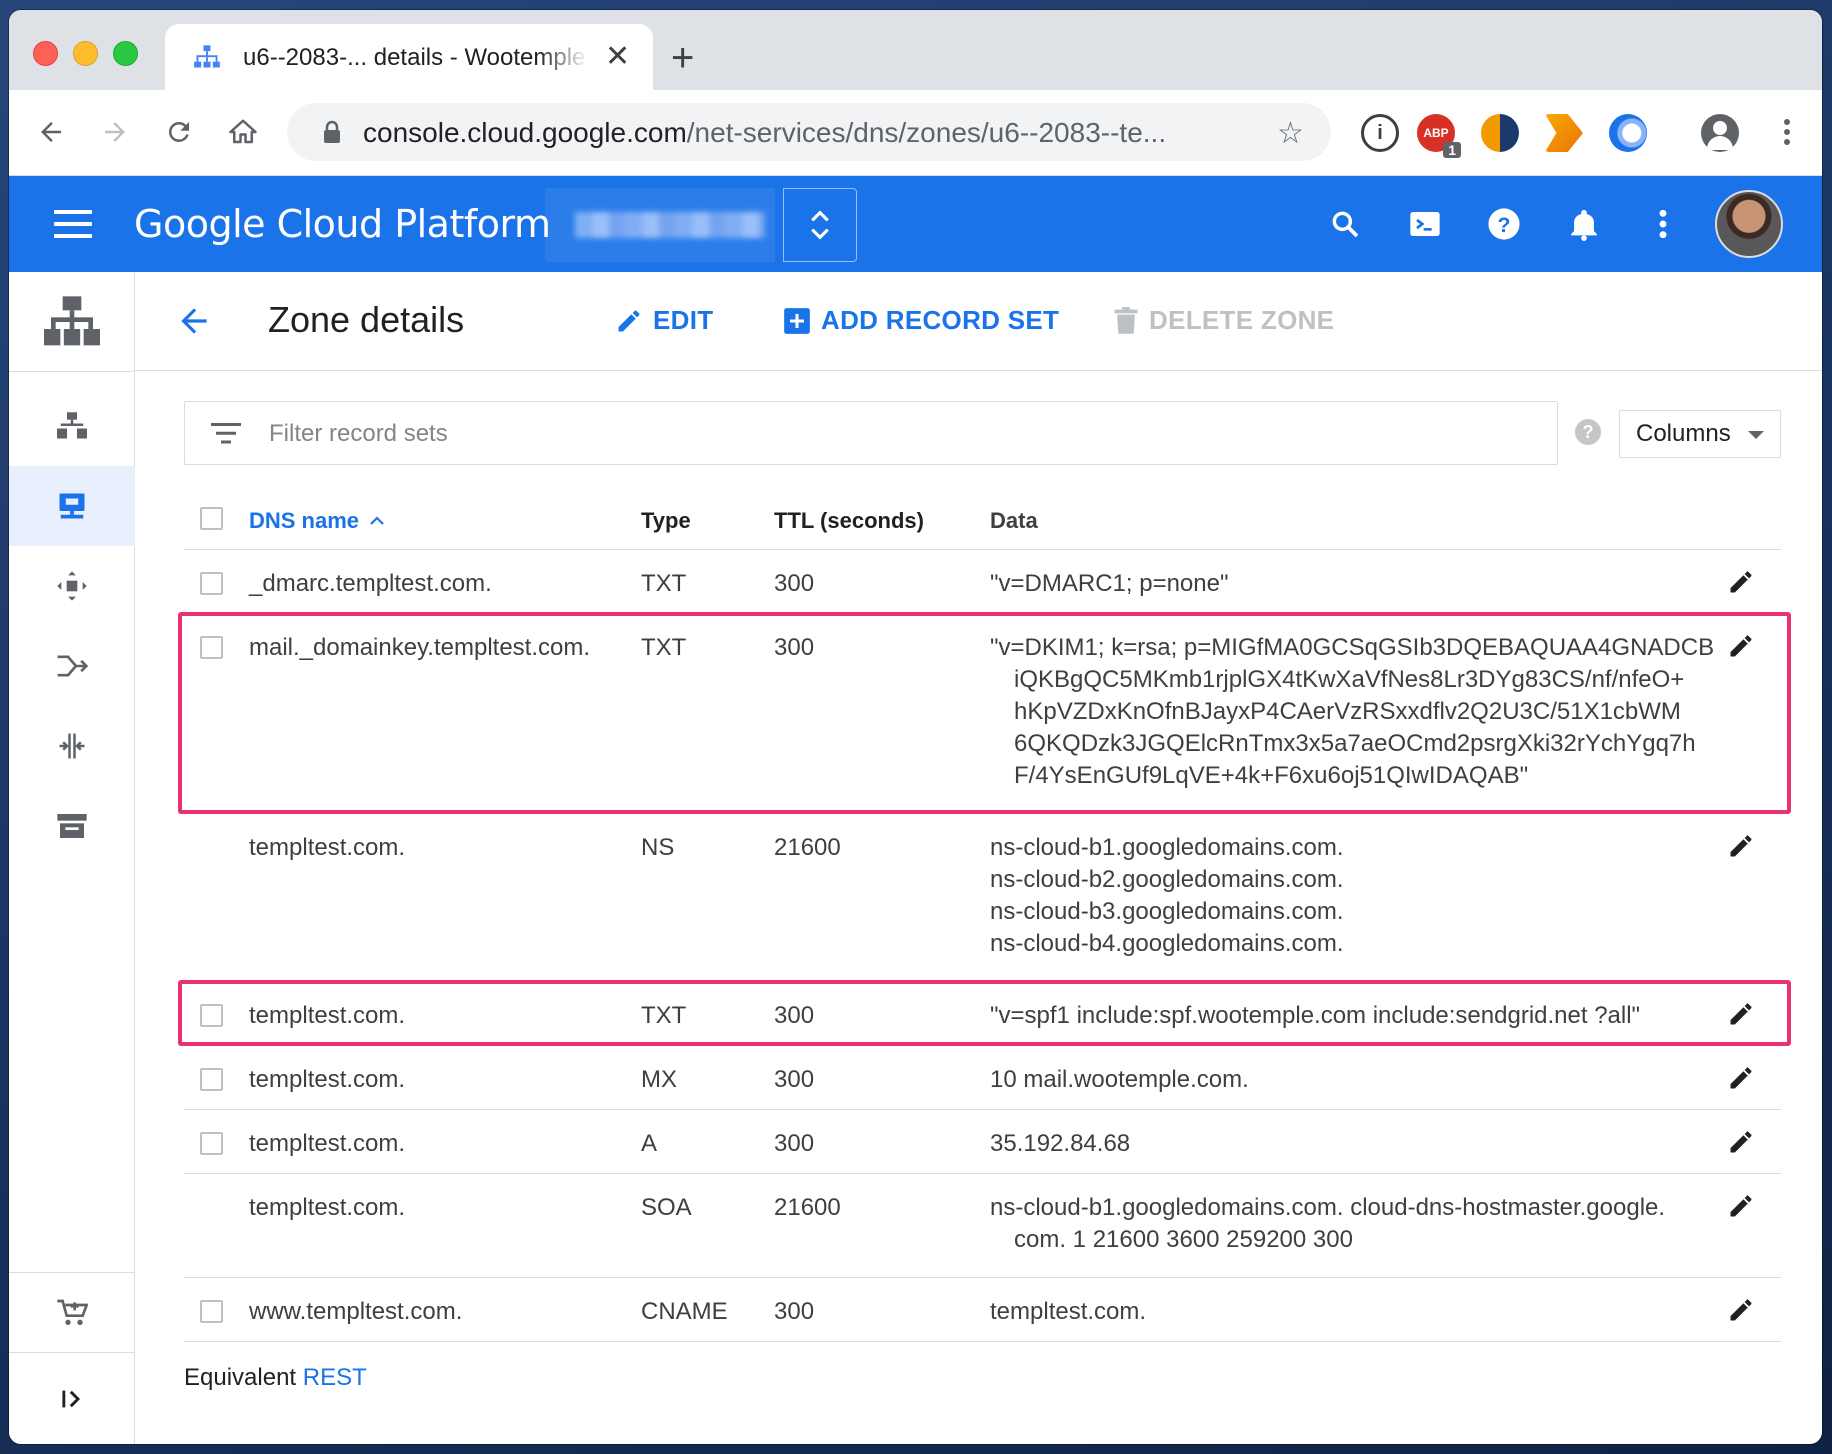 The width and height of the screenshot is (1832, 1454). Describe the element at coordinates (666, 1207) in the screenshot. I see `type-cell: SOA` at that location.